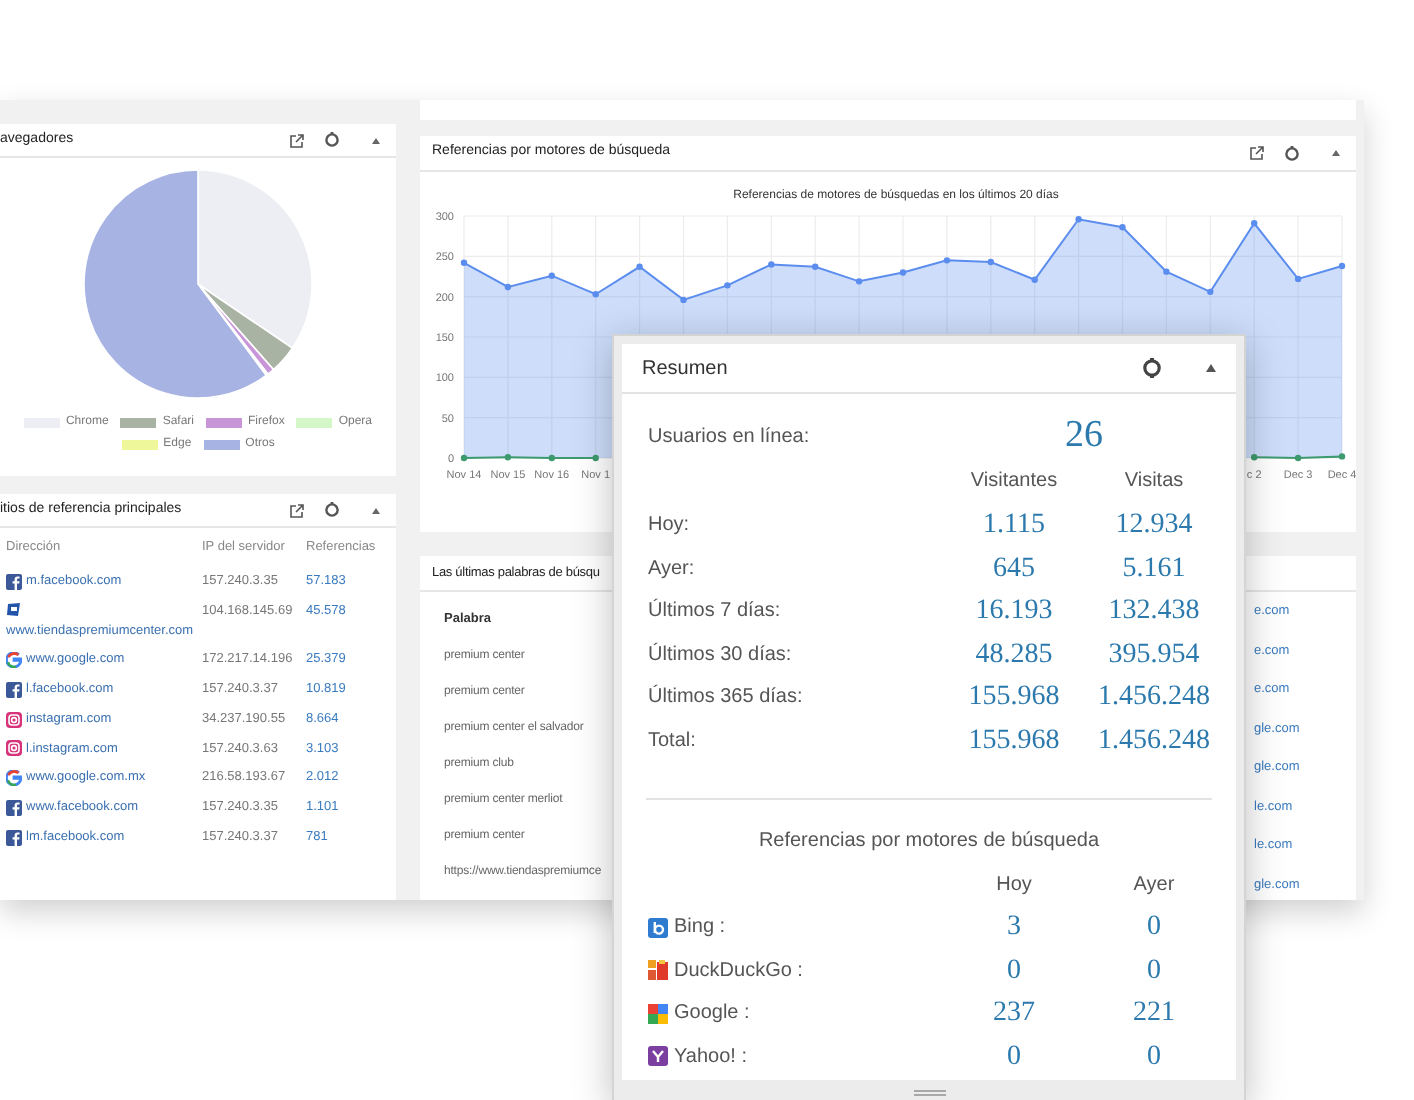  What do you see at coordinates (673, 741) in the screenshot?
I see `row-label: Total:` at bounding box center [673, 741].